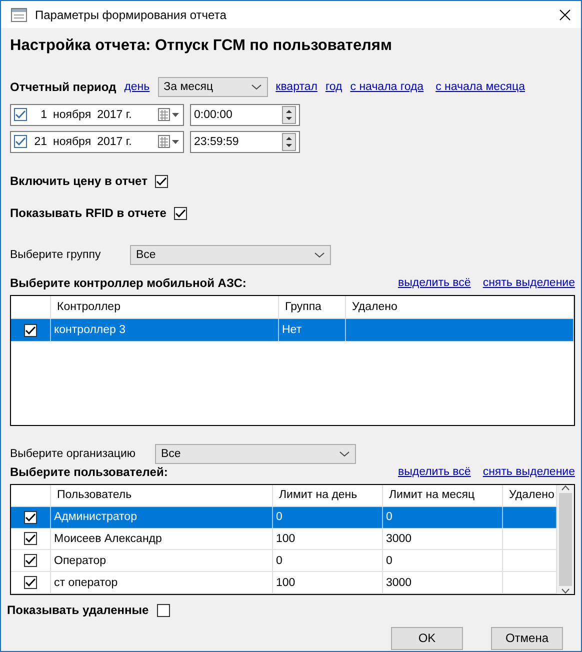  Describe the element at coordinates (297, 87) in the screenshot. I see `period-link: квартал` at that location.